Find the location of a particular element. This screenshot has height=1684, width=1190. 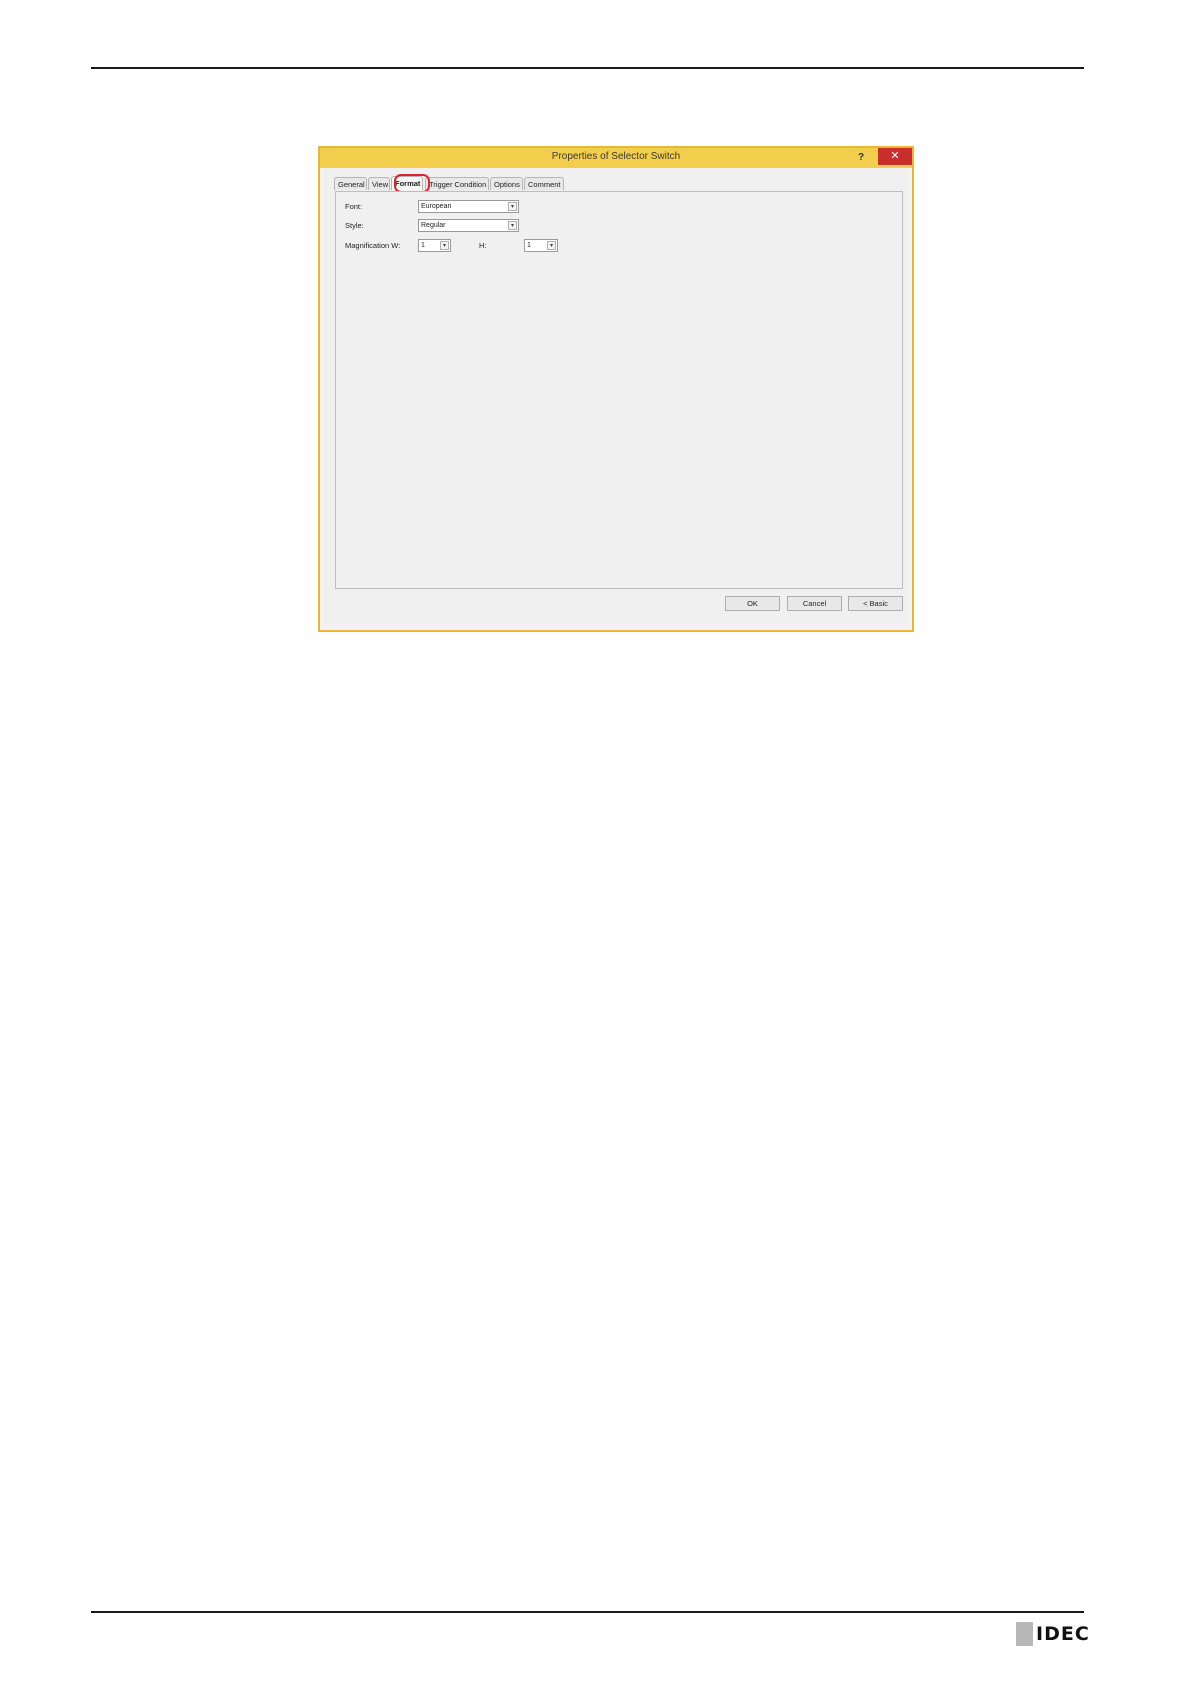

idec-logo: IDEC is located at coordinates (1053, 1634).